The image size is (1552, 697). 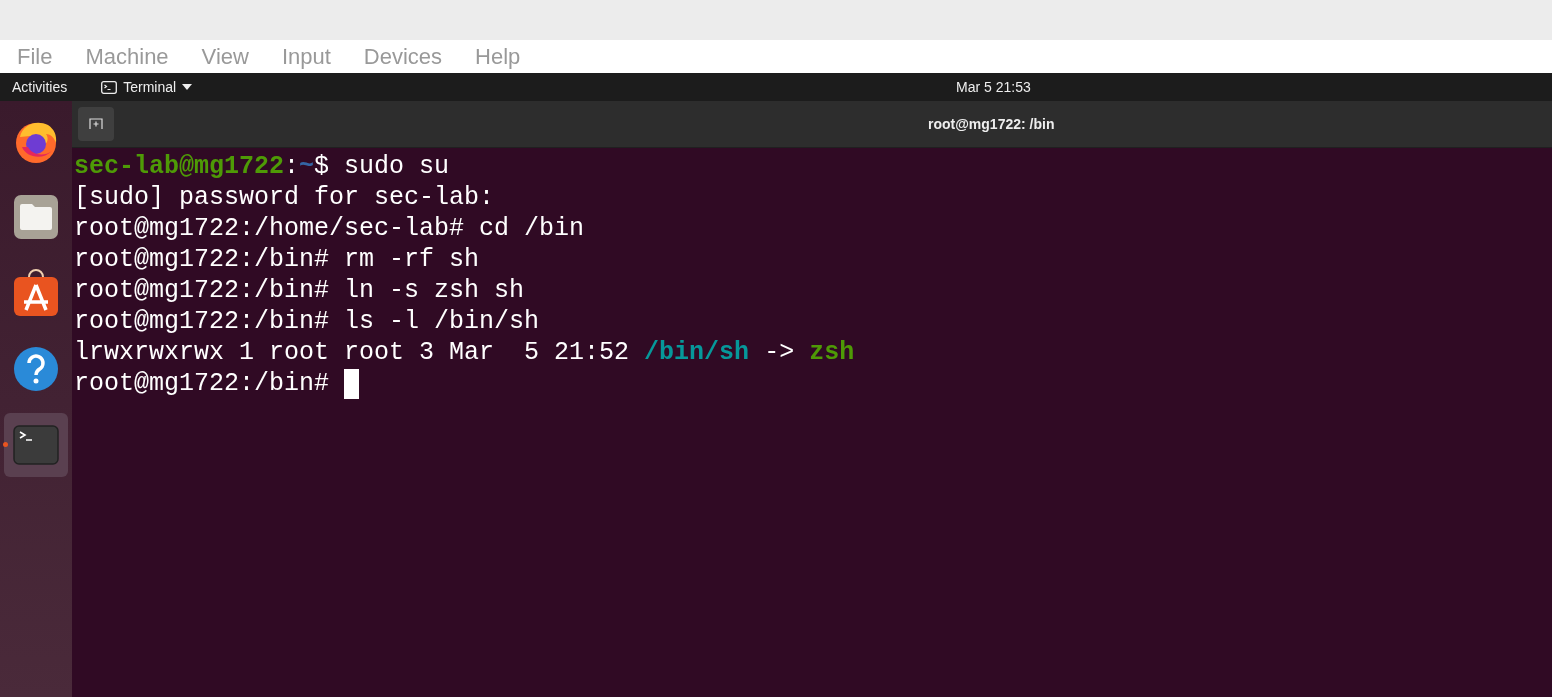 I want to click on menu-item: Help, so click(x=498, y=56).